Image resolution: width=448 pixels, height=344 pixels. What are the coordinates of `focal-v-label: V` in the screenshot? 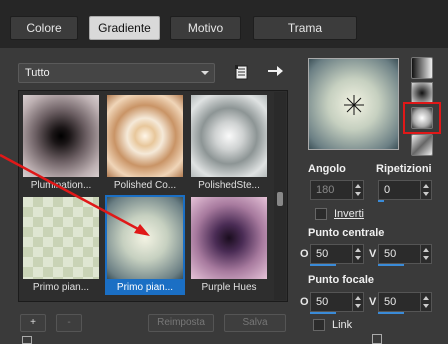 It's located at (373, 302).